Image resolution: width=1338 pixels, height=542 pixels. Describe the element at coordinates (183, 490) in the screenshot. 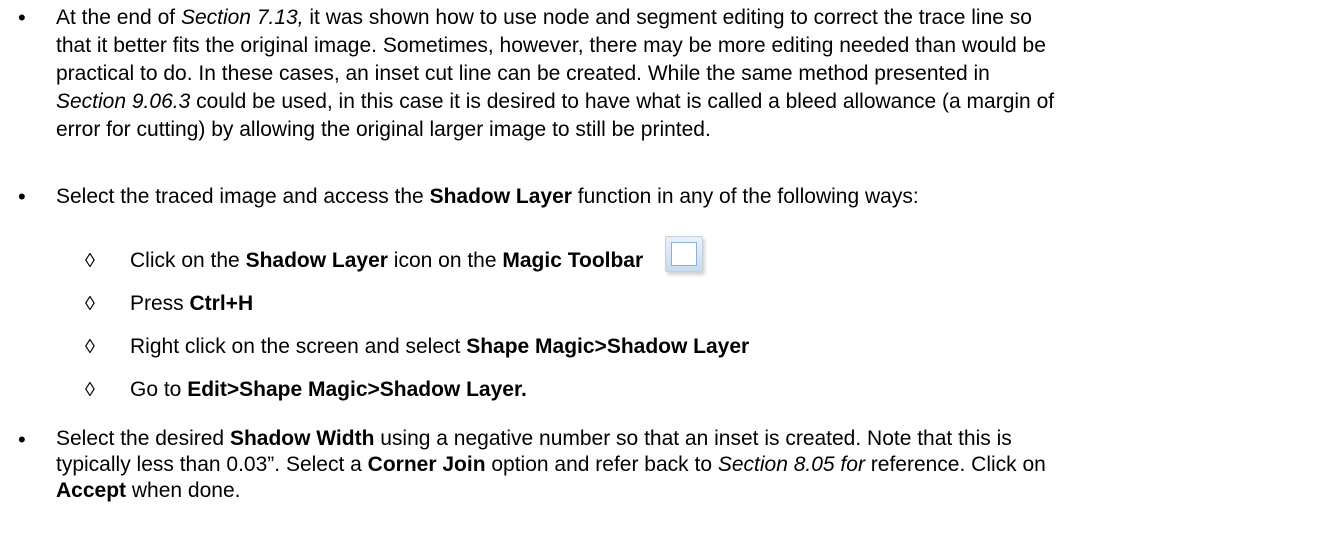

I see `text: when done.` at that location.